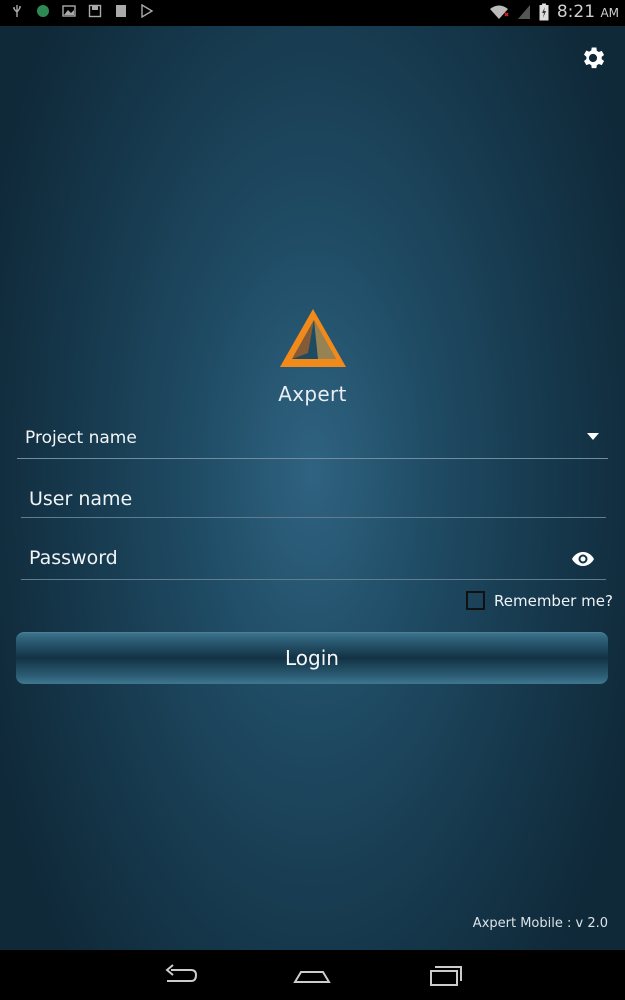 This screenshot has width=625, height=1000. I want to click on login-button: Login, so click(312, 658).